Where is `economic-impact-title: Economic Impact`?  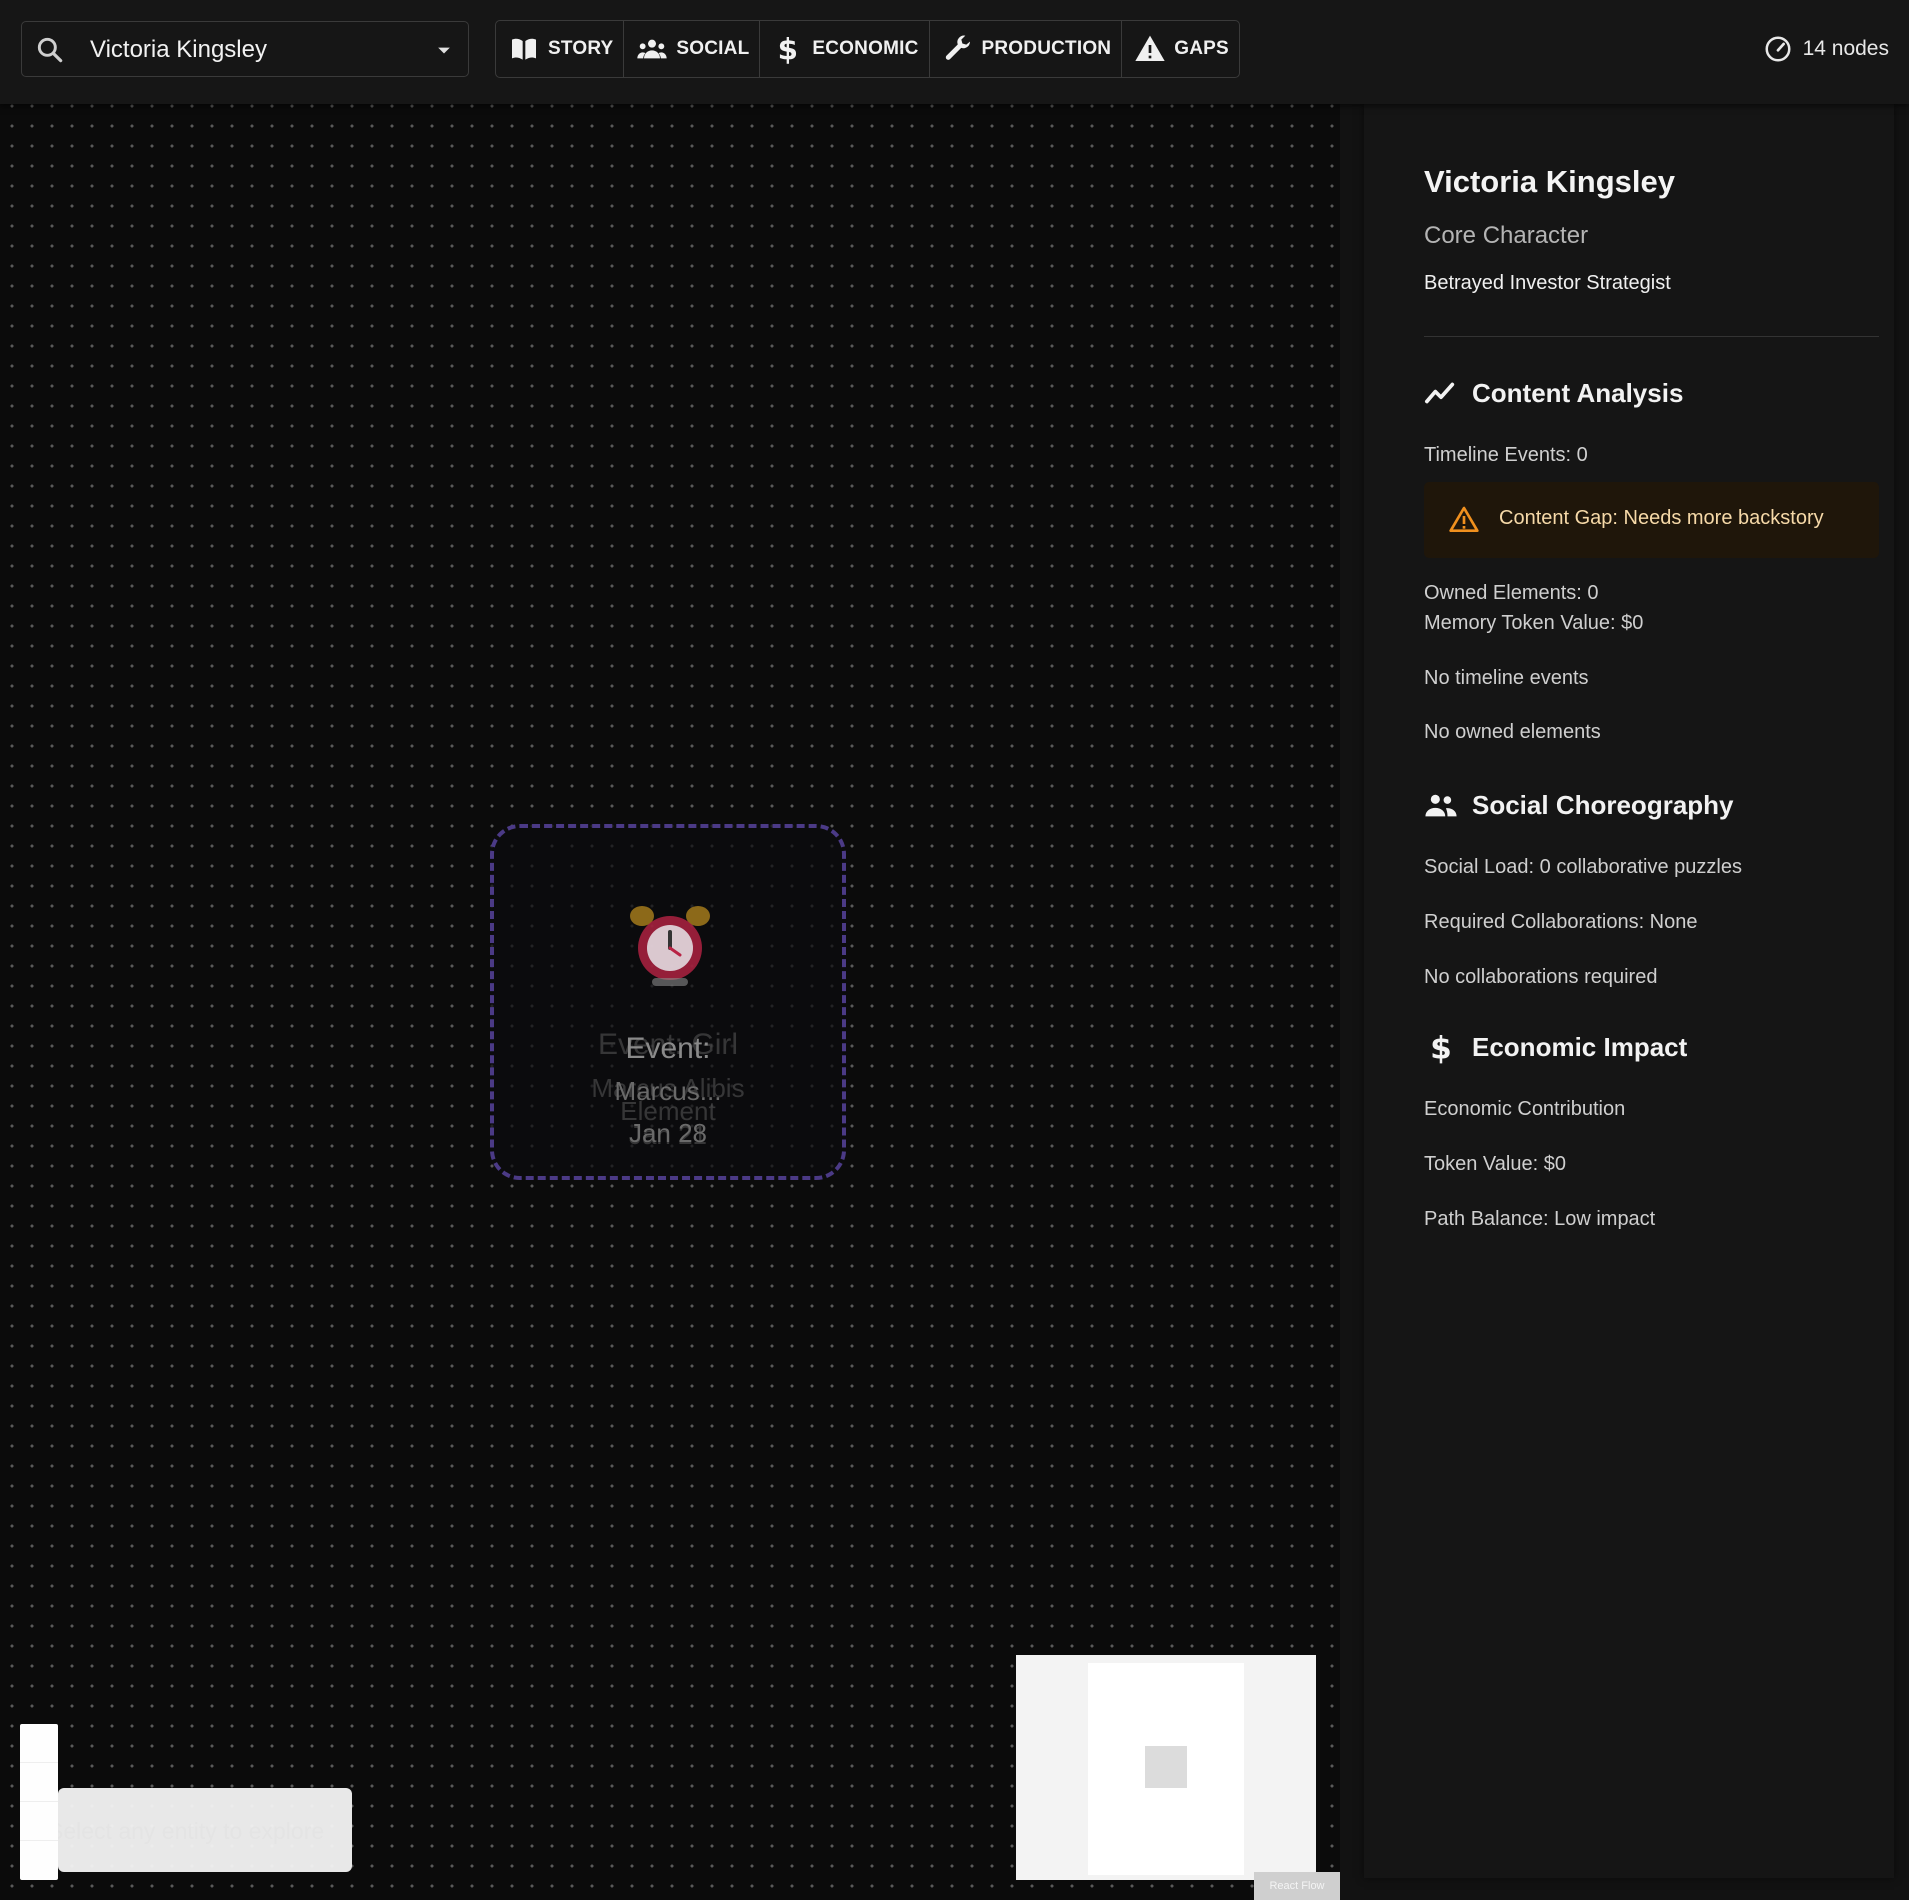 economic-impact-title: Economic Impact is located at coordinates (1580, 1046).